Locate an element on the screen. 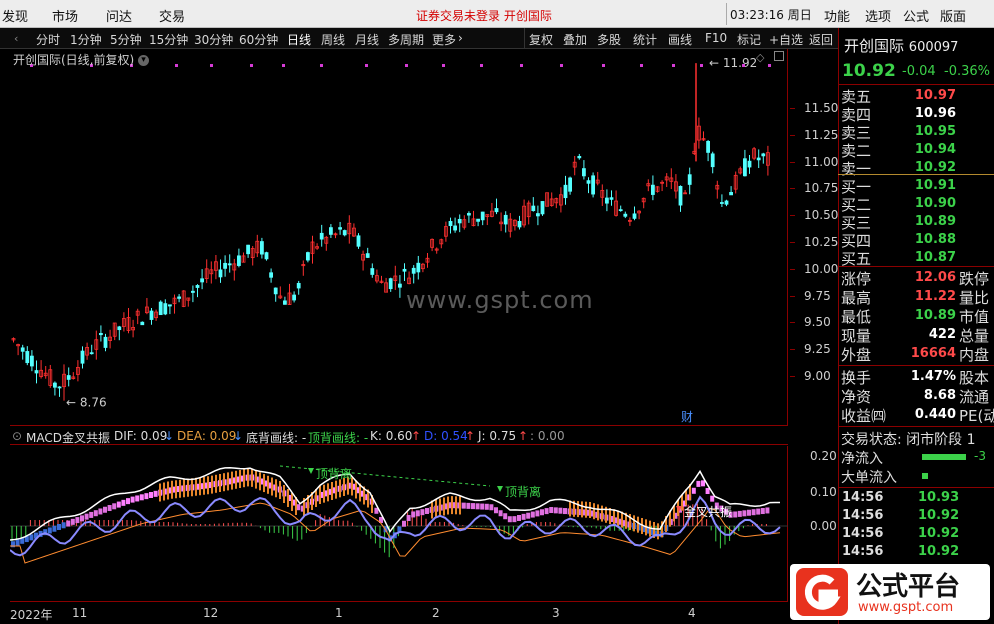  brand-g-glyph is located at coordinates (822, 592).